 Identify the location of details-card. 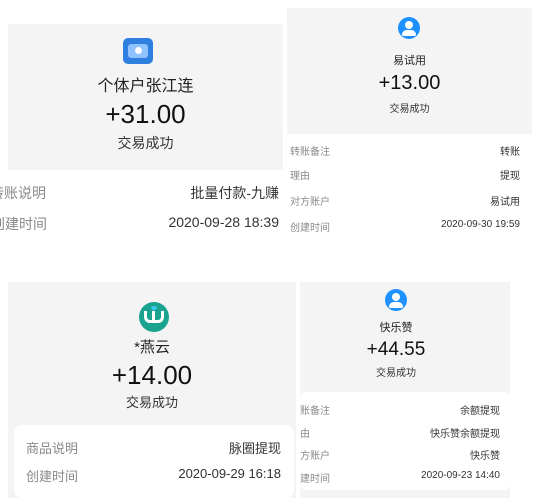
(154, 461).